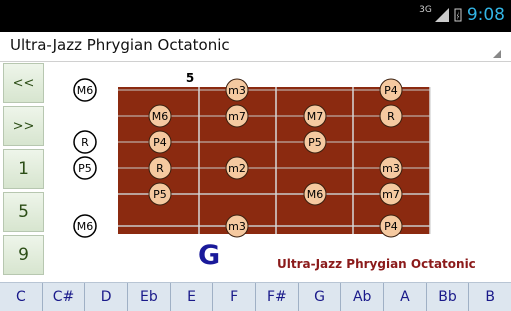 The image size is (511, 311). What do you see at coordinates (485, 15) in the screenshot?
I see `clock: 9:08` at bounding box center [485, 15].